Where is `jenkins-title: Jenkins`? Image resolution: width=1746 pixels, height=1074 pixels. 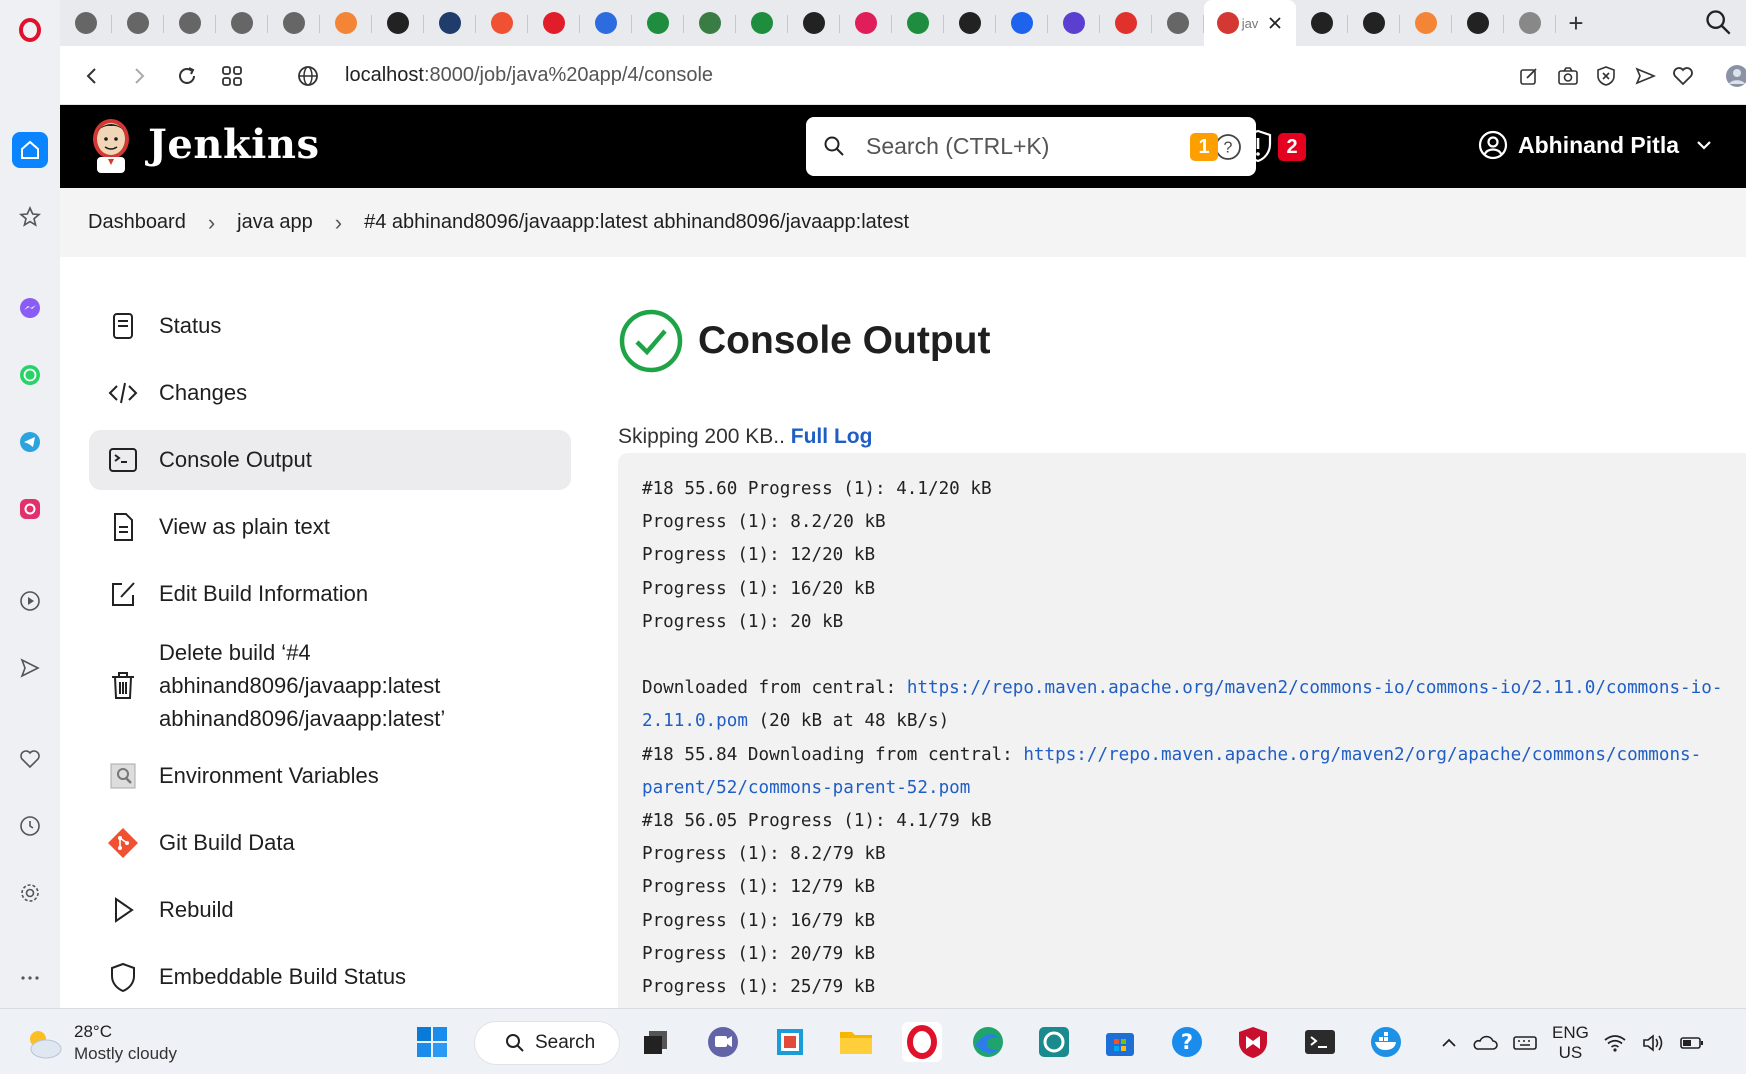
jenkins-title: Jenkins is located at coordinates (233, 144).